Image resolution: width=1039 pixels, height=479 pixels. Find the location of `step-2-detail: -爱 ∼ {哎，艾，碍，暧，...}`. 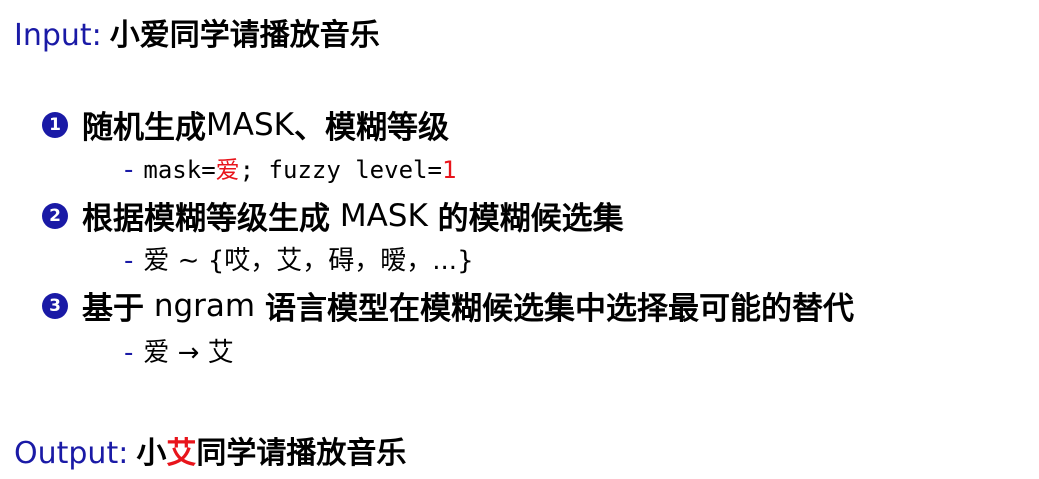

step-2-detail: -爱 ∼ {哎，艾，碍，暧，...} is located at coordinates (299, 258).